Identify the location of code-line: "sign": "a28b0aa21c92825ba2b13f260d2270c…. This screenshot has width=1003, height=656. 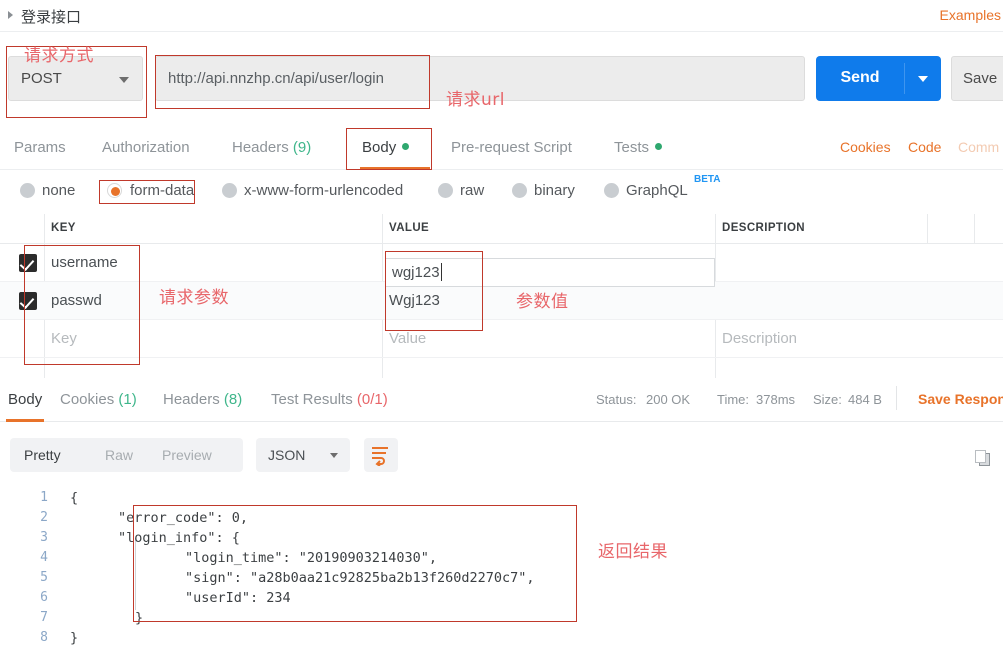
(360, 578).